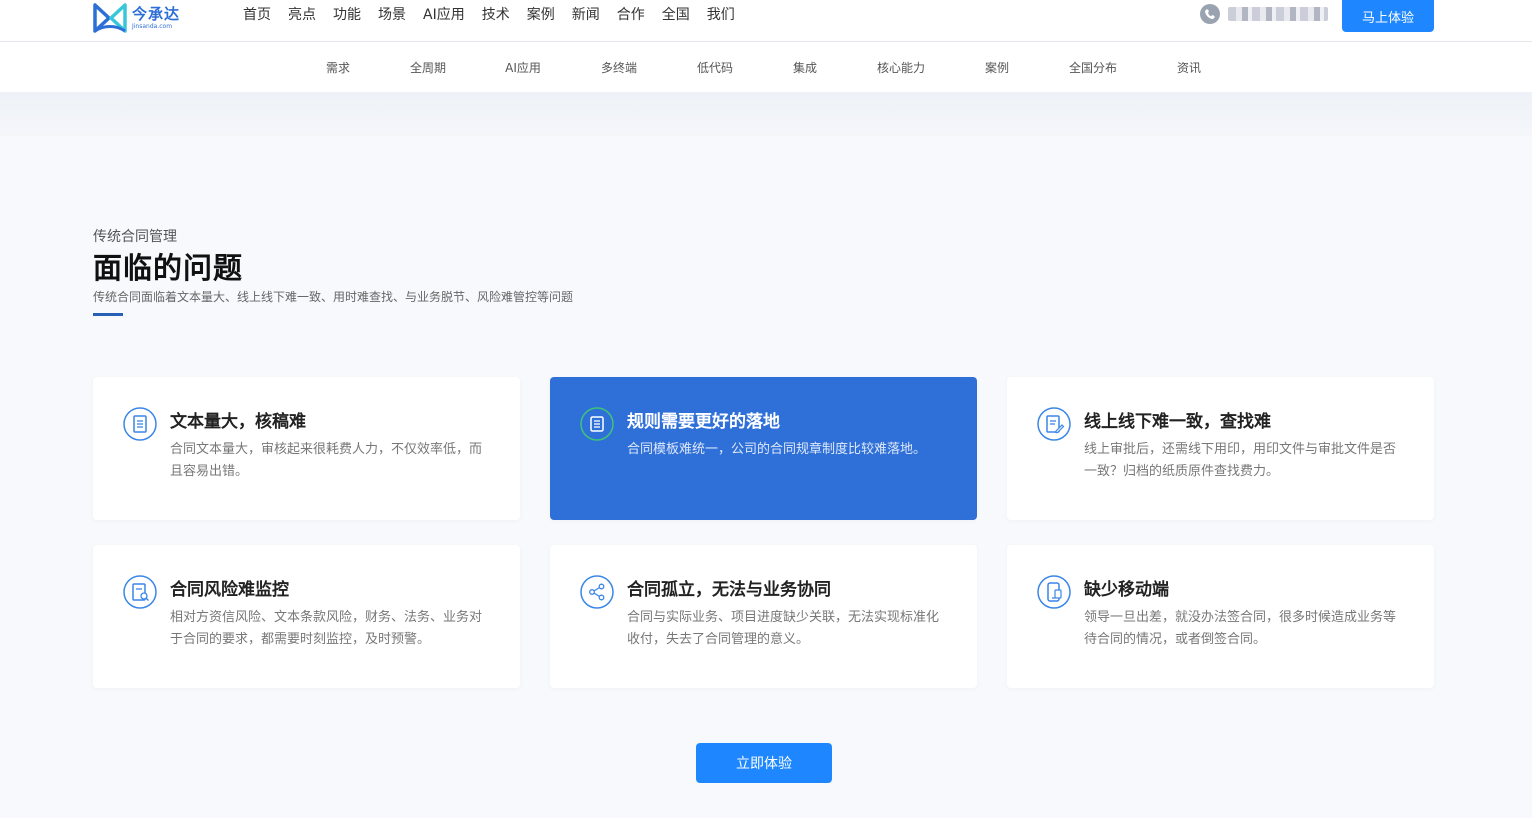 This screenshot has width=1532, height=818. What do you see at coordinates (721, 14) in the screenshot?
I see `nav-item-about: 我们` at bounding box center [721, 14].